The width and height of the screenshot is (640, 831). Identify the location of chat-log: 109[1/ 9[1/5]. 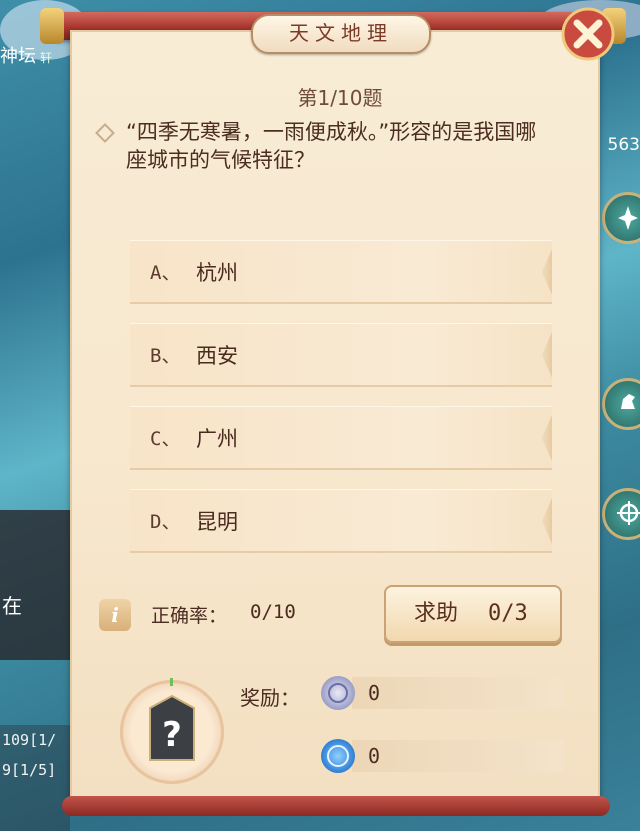
(35, 778).